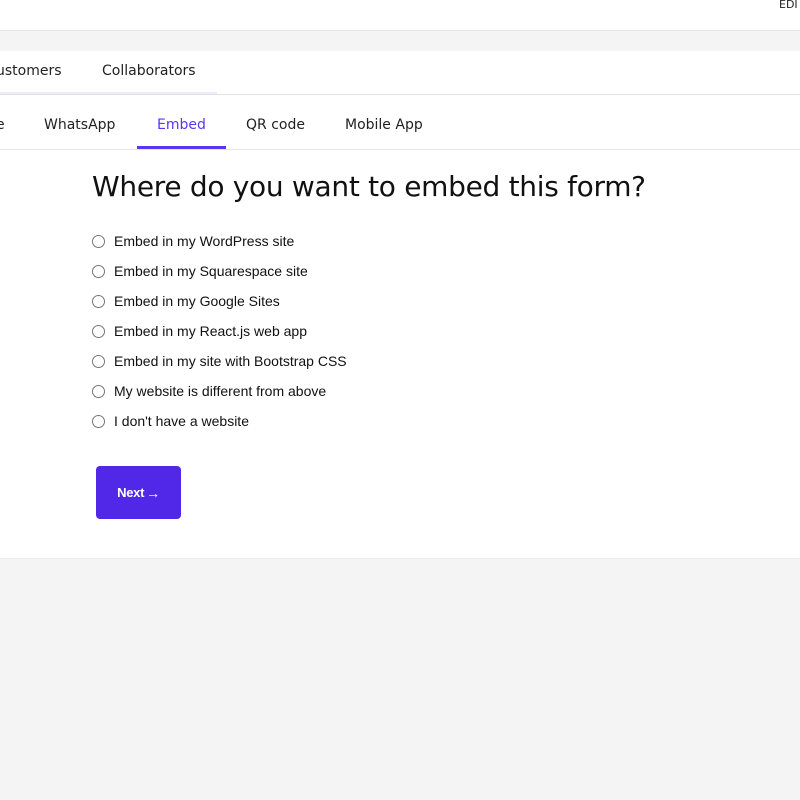 The width and height of the screenshot is (800, 800). What do you see at coordinates (788, 5) in the screenshot?
I see `edit-link: EDI` at bounding box center [788, 5].